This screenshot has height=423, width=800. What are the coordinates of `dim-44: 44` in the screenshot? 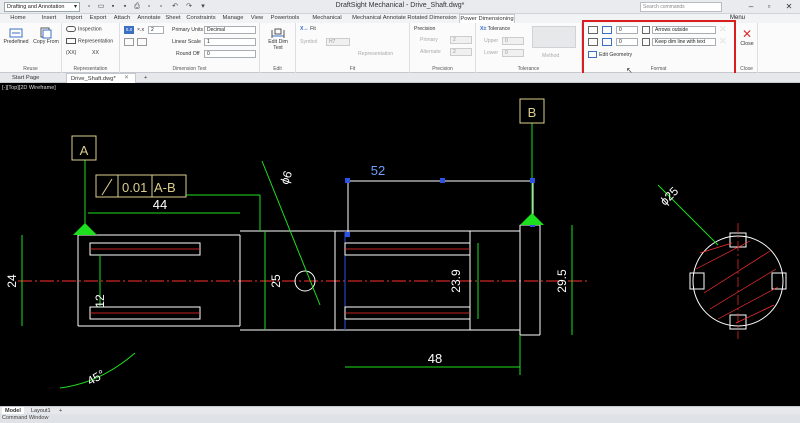 It's located at (160, 204).